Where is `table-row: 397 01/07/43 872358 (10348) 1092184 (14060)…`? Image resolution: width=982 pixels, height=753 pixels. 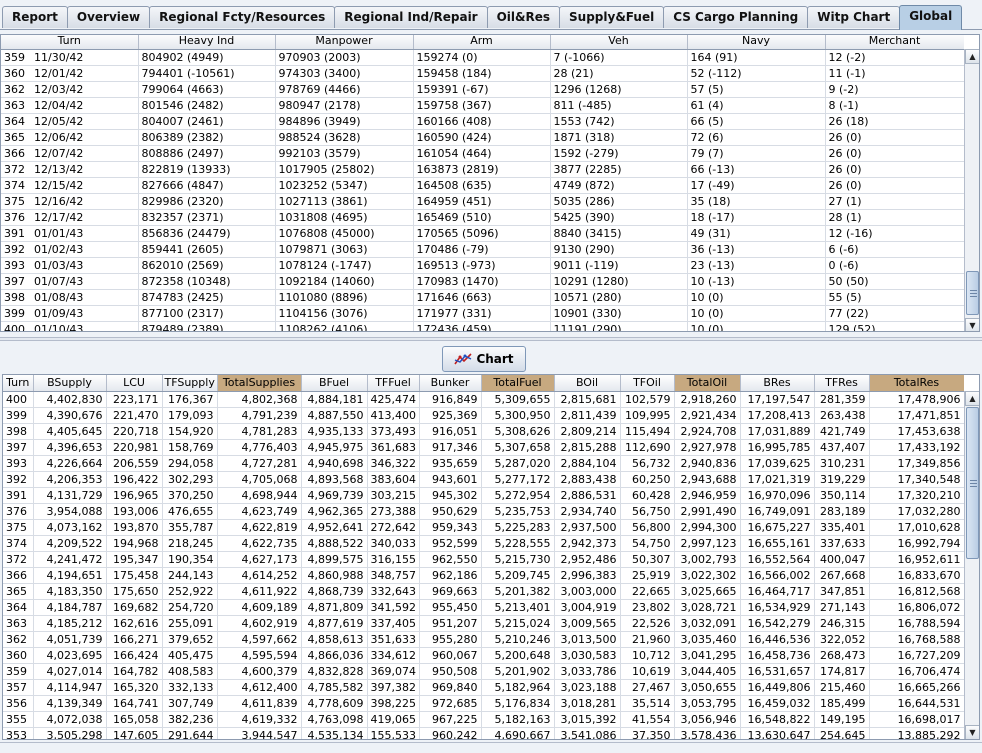
table-row: 397 01/07/43 872358 (10348) 1092184 (14060)… is located at coordinates (482, 281).